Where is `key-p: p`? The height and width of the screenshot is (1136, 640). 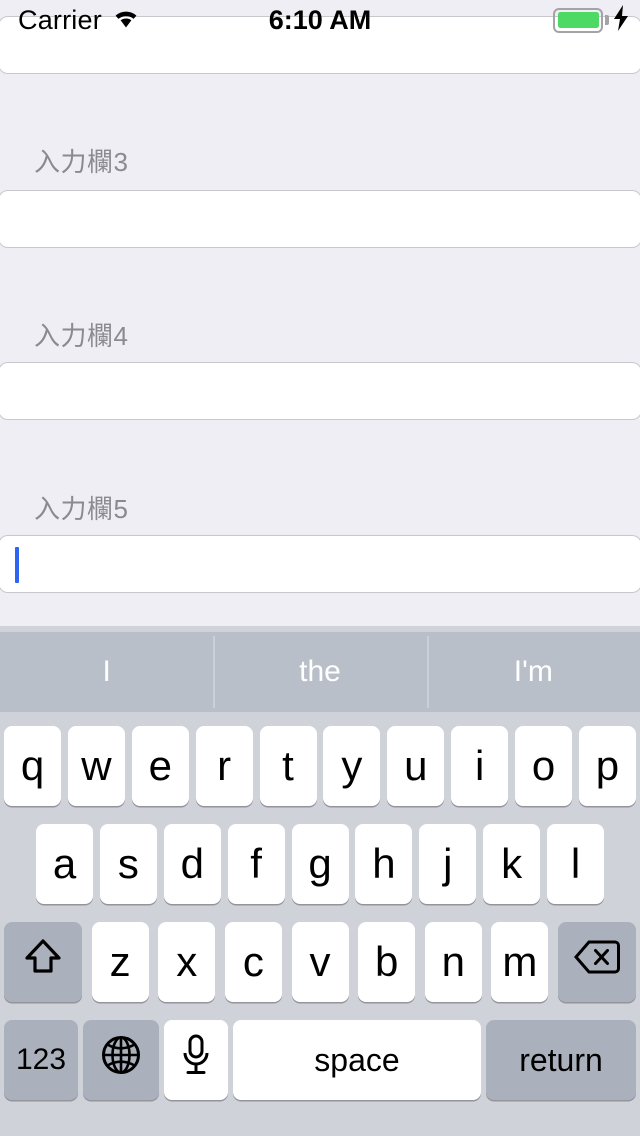
key-p: p is located at coordinates (607, 766).